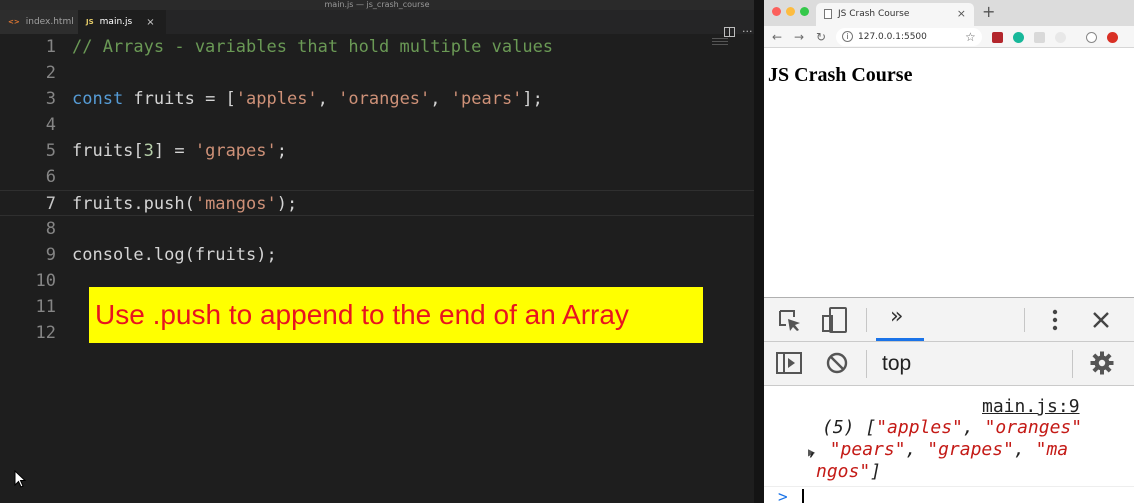  I want to click on code-line: 4, so click(377, 125).